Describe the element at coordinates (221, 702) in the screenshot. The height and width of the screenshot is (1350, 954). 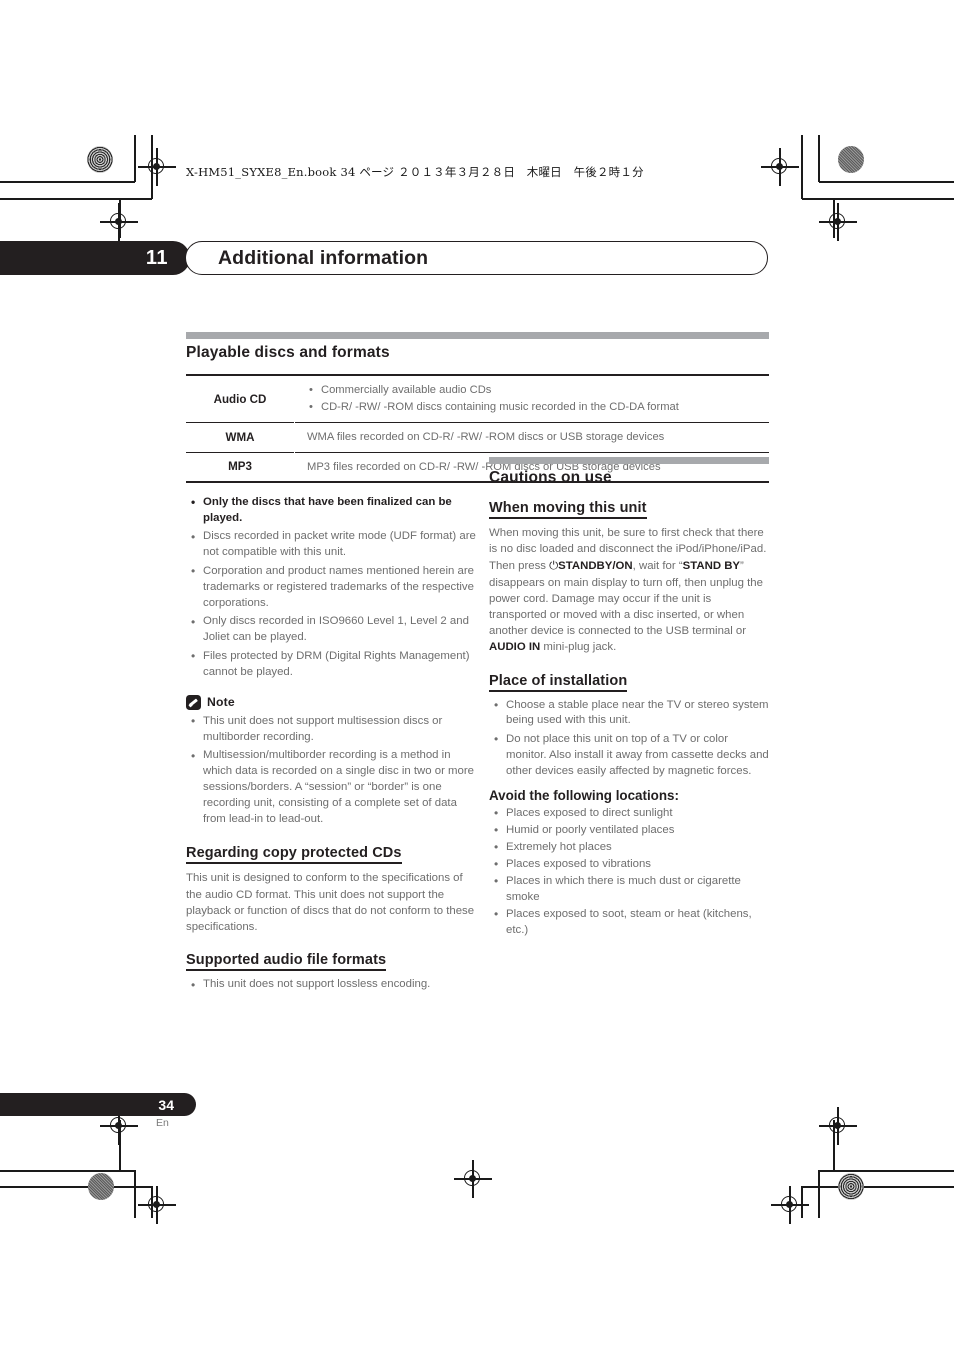
I see `note-label: Note` at that location.